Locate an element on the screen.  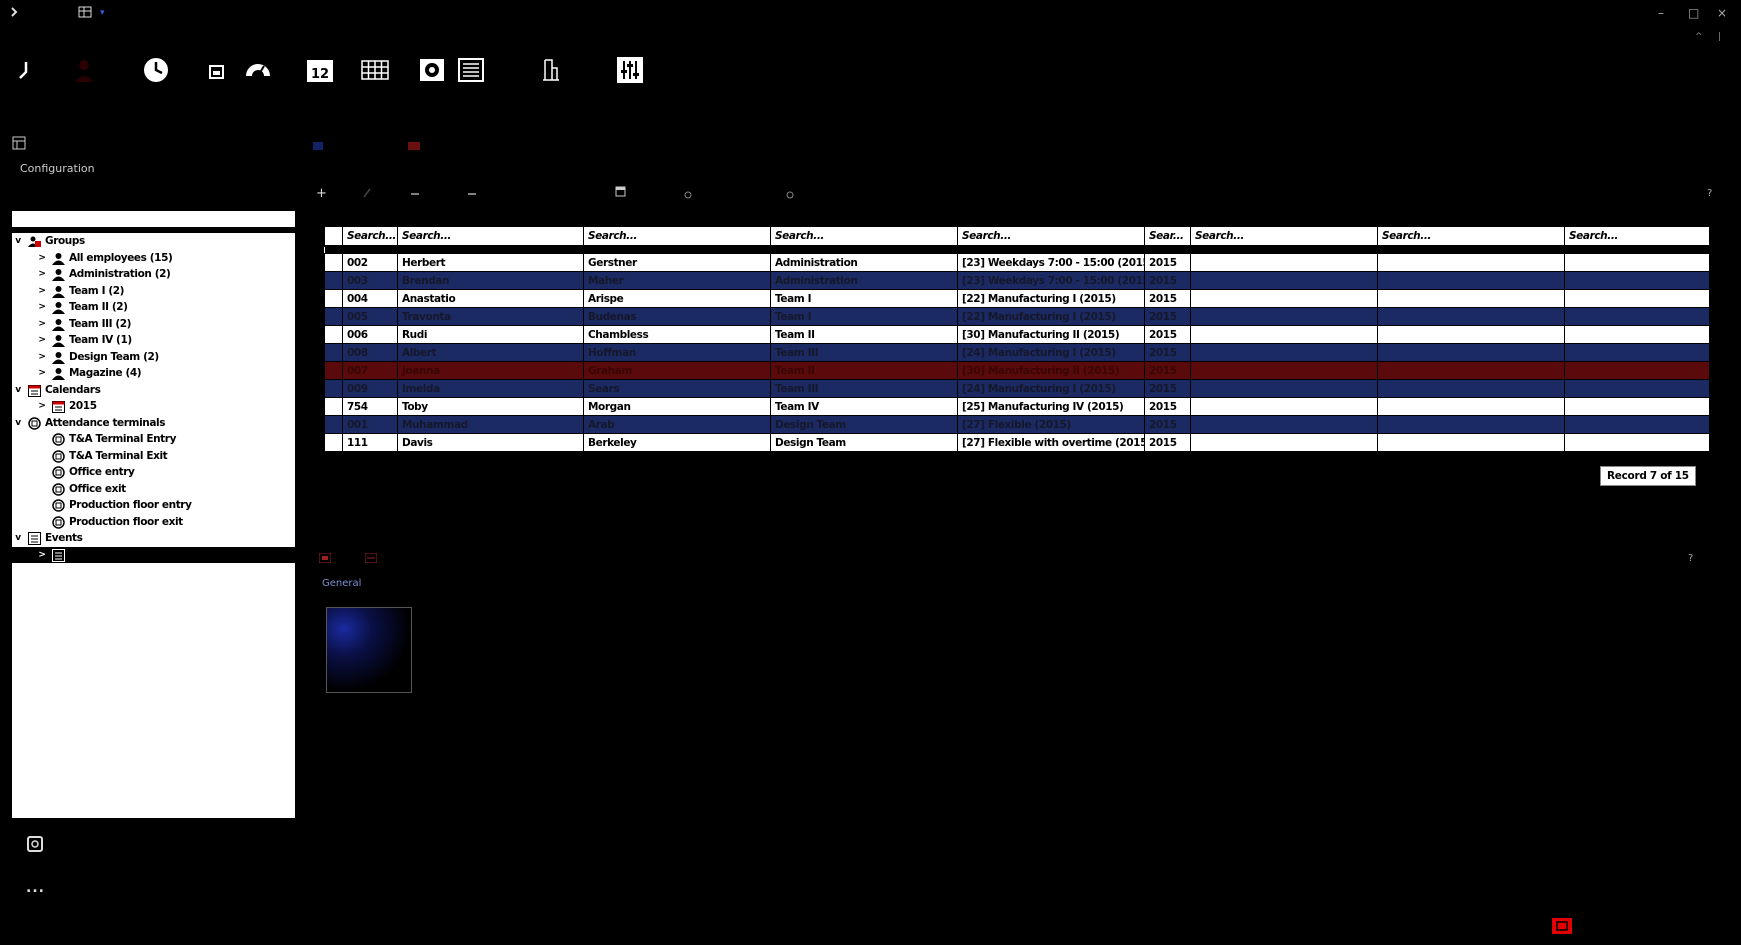
table-cell: Toby is located at coordinates (490, 406).